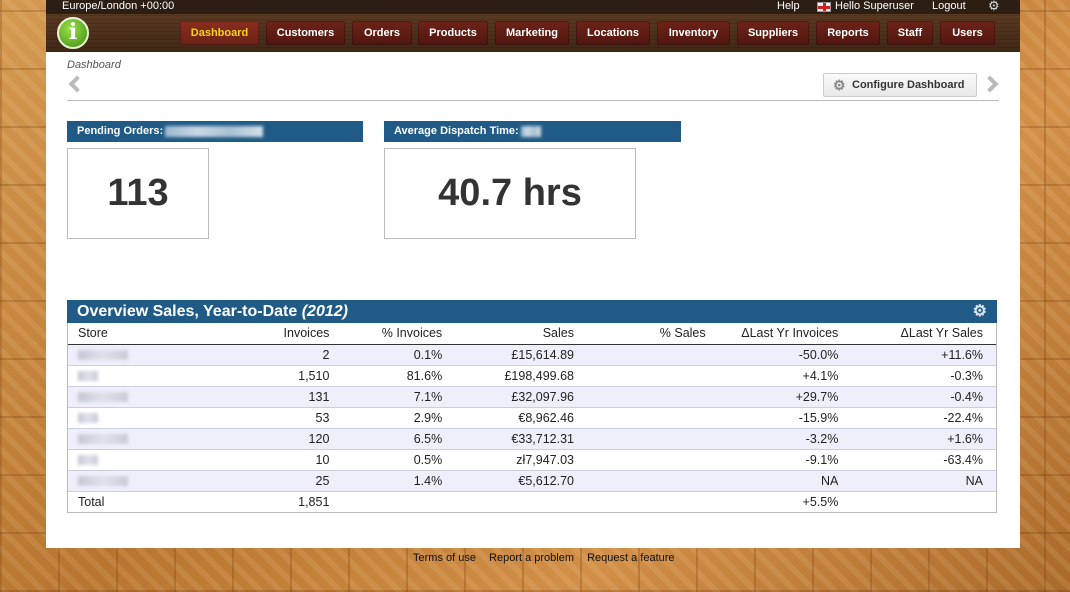 The image size is (1070, 592). What do you see at coordinates (73, 33) in the screenshot?
I see `app-logo: i` at bounding box center [73, 33].